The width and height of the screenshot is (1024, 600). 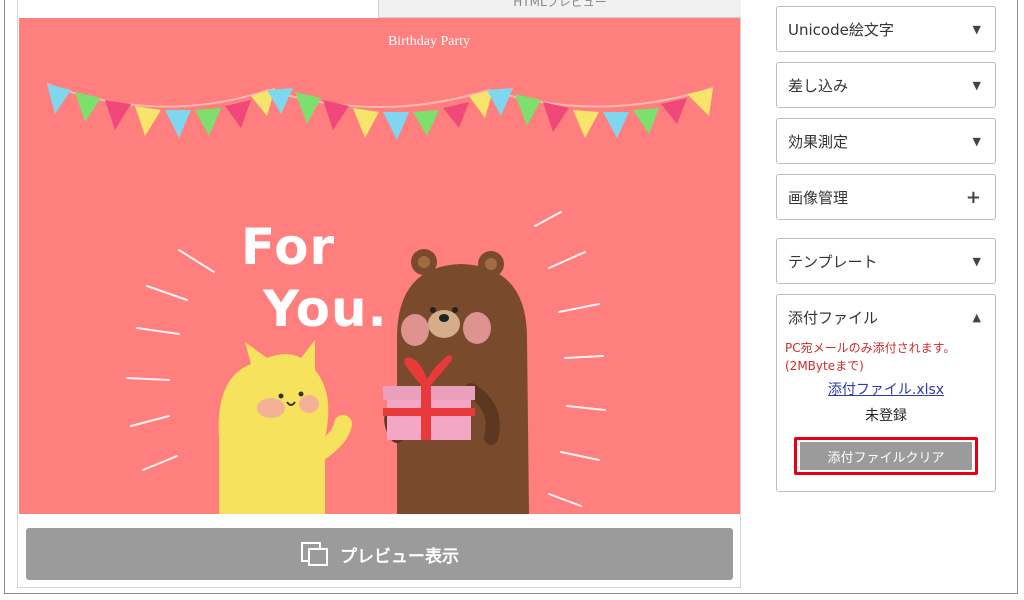 I want to click on panel-insertion: 差し込み ▼, so click(x=886, y=85).